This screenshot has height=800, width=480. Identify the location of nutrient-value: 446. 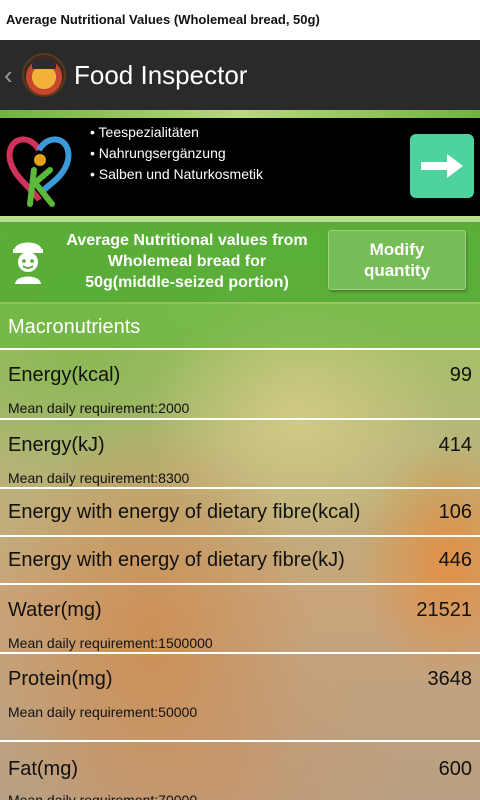
(455, 560).